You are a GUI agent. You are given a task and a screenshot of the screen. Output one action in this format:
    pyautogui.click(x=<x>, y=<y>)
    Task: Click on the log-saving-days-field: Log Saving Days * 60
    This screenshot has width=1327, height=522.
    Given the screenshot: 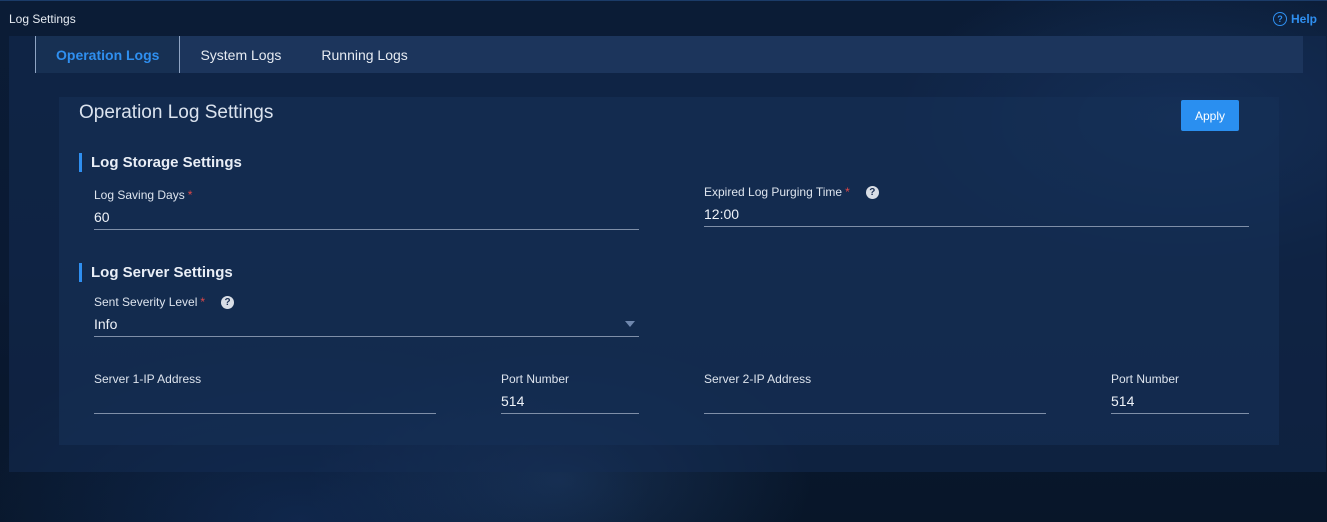 What is the action you would take?
    pyautogui.click(x=366, y=209)
    